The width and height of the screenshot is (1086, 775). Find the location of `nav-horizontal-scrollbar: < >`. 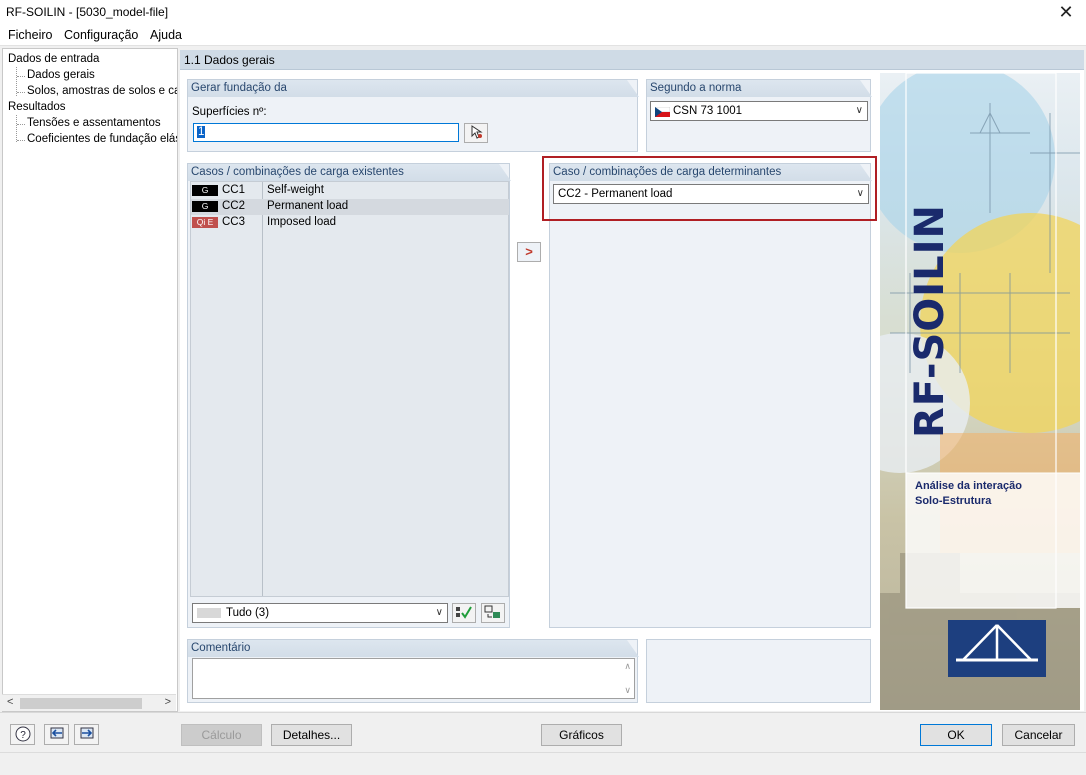

nav-horizontal-scrollbar: < > is located at coordinates (89, 702).